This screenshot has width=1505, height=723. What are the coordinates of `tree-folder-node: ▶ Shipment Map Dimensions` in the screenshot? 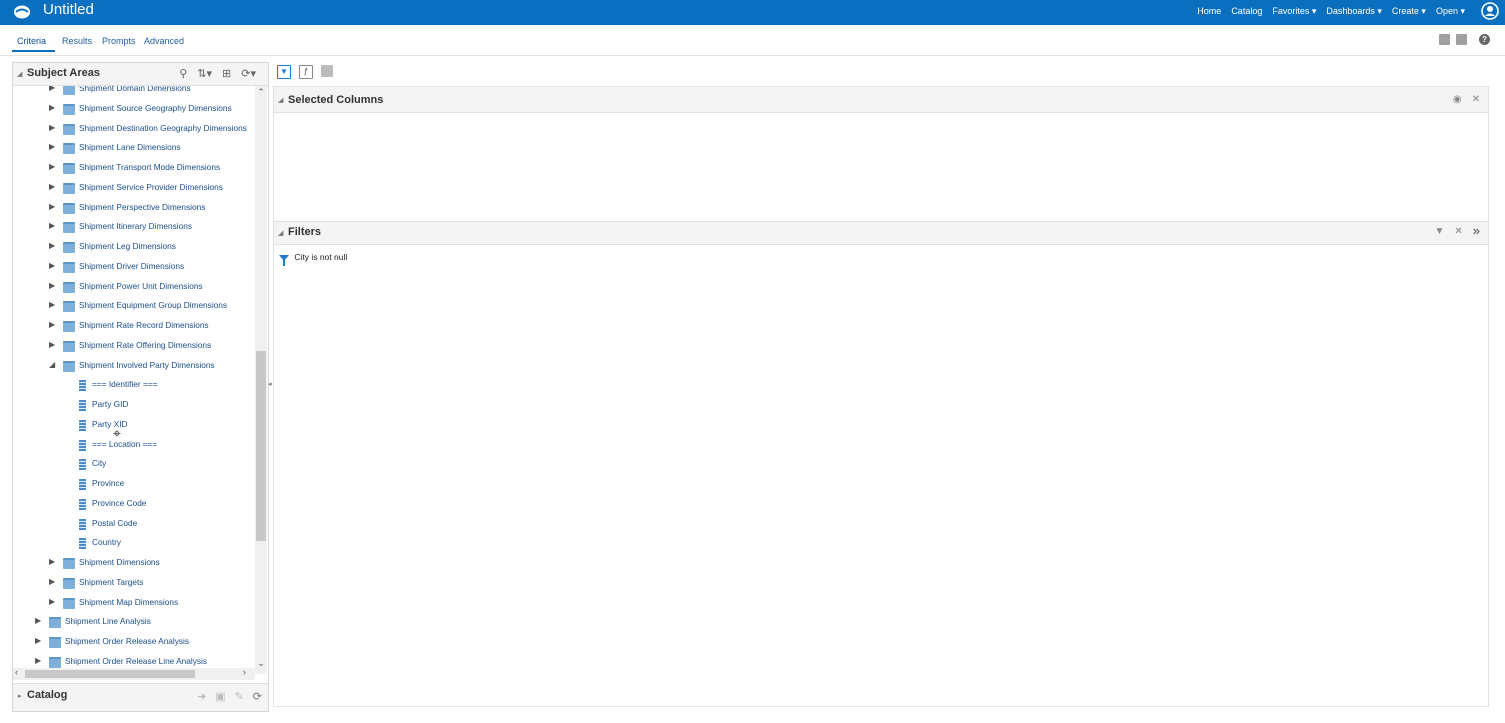 It's located at (134, 605).